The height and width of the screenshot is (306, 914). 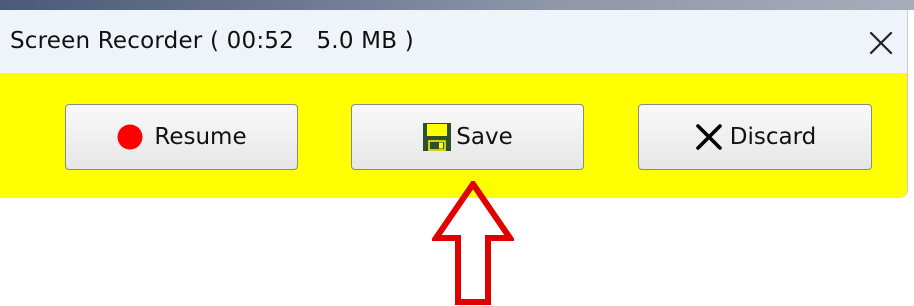 What do you see at coordinates (212, 41) in the screenshot?
I see `window-title: Screen Recorder ( 00:52 5.0 MB )` at bounding box center [212, 41].